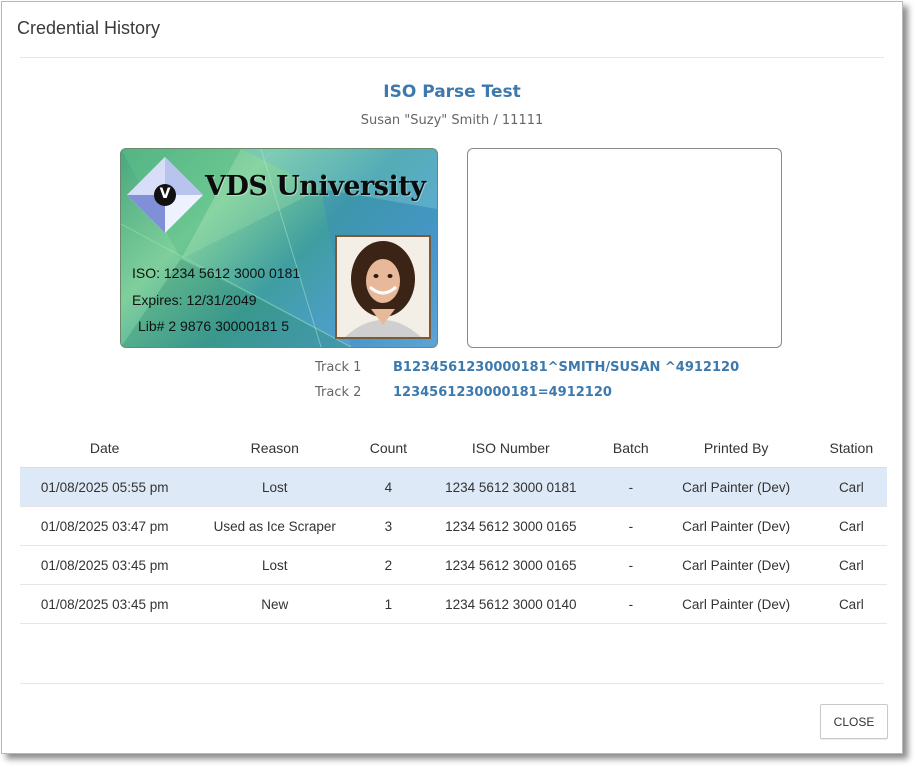  I want to click on cell-date: 01/08/2025 05:55 pm, so click(105, 487).